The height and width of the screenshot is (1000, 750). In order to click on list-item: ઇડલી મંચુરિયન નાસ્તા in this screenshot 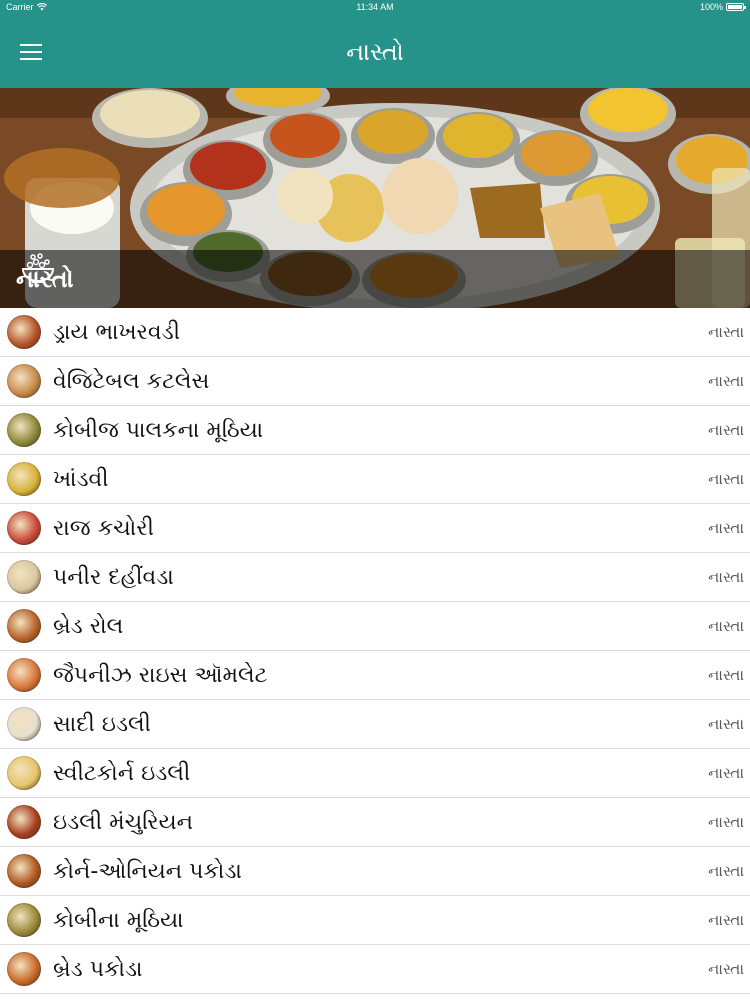, I will do `click(375, 822)`.